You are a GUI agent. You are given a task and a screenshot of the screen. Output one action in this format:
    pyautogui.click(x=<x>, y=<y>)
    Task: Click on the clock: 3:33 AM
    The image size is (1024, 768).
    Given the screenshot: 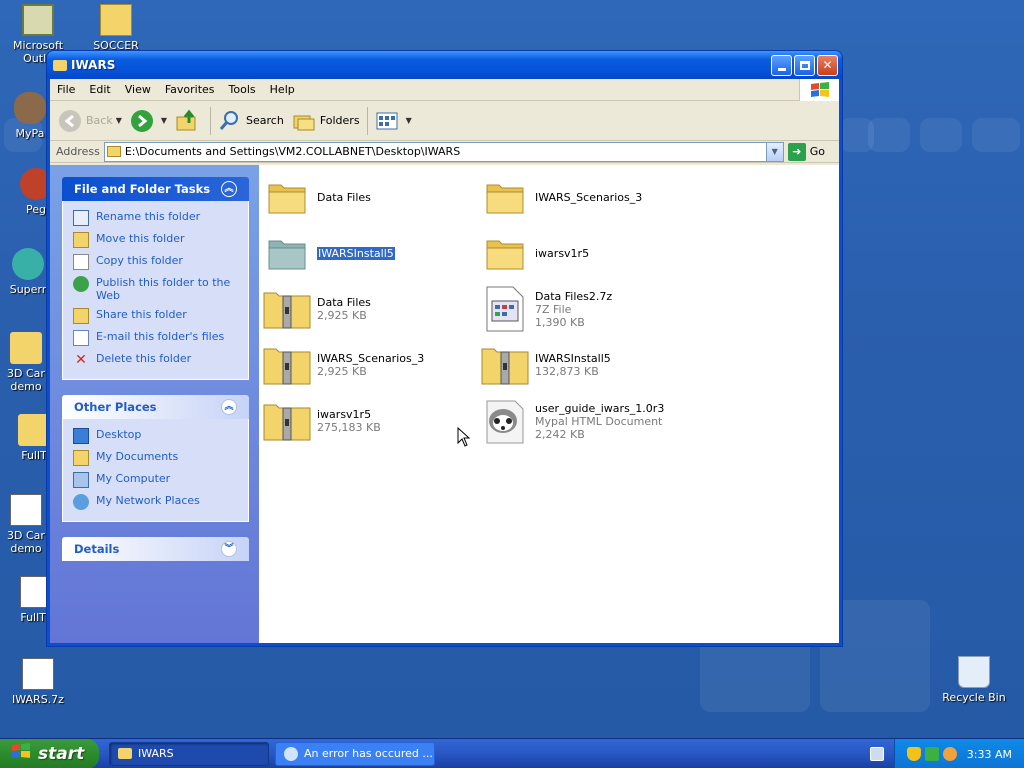 What is the action you would take?
    pyautogui.click(x=989, y=754)
    